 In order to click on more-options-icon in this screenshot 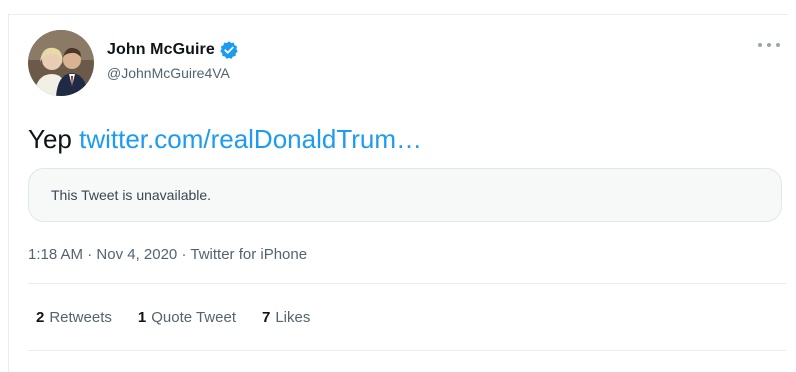, I will do `click(769, 45)`.